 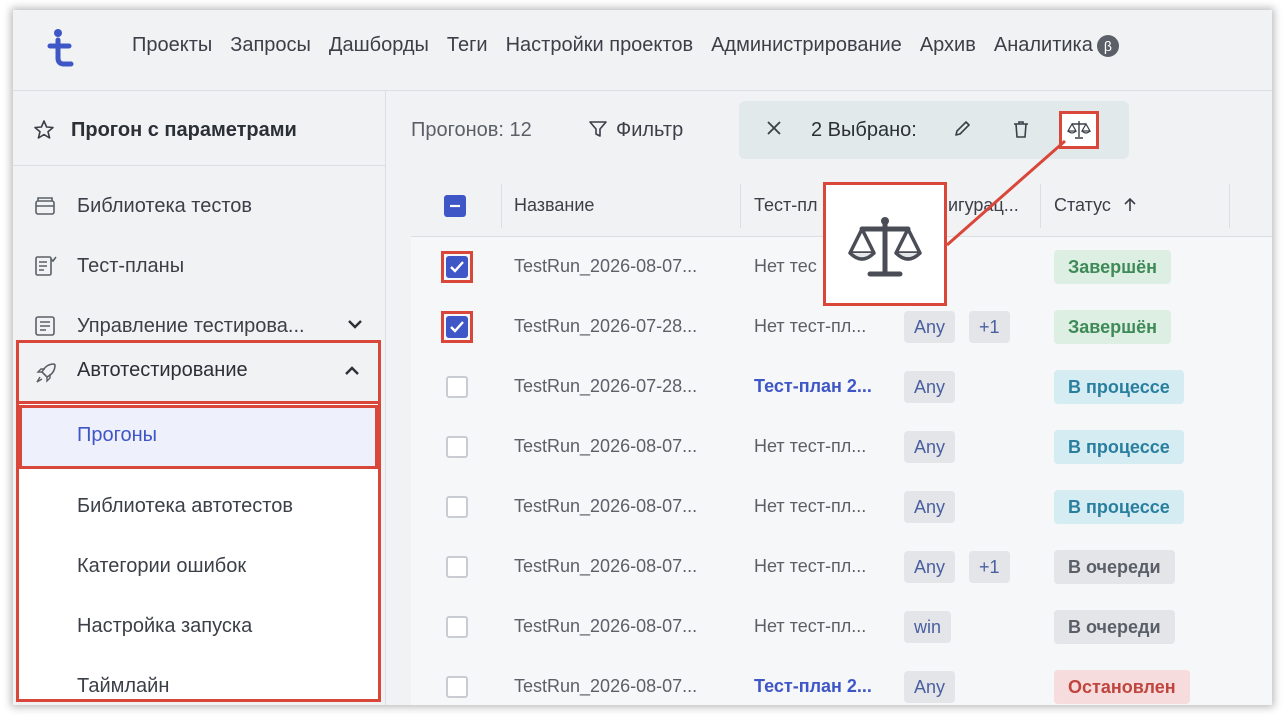 I want to click on callout-connector, so click(x=1006, y=193).